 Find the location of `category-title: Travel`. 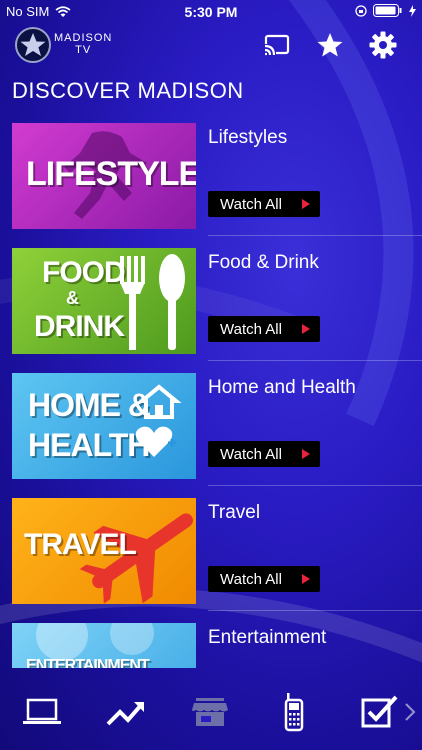

category-title: Travel is located at coordinates (234, 512).